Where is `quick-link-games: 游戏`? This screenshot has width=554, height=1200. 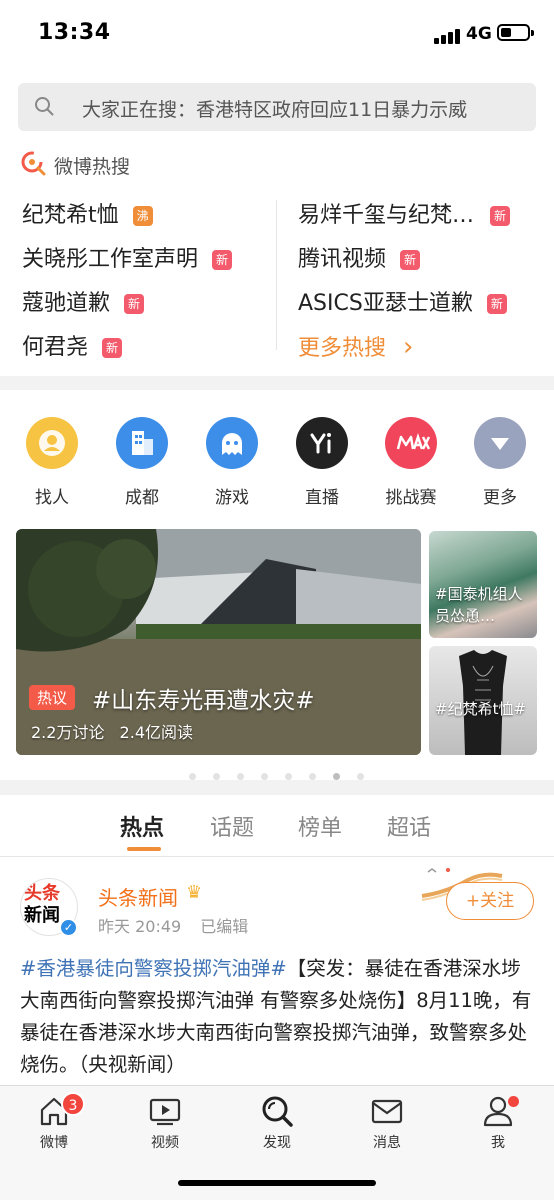
quick-link-games: 游戏 is located at coordinates (232, 462).